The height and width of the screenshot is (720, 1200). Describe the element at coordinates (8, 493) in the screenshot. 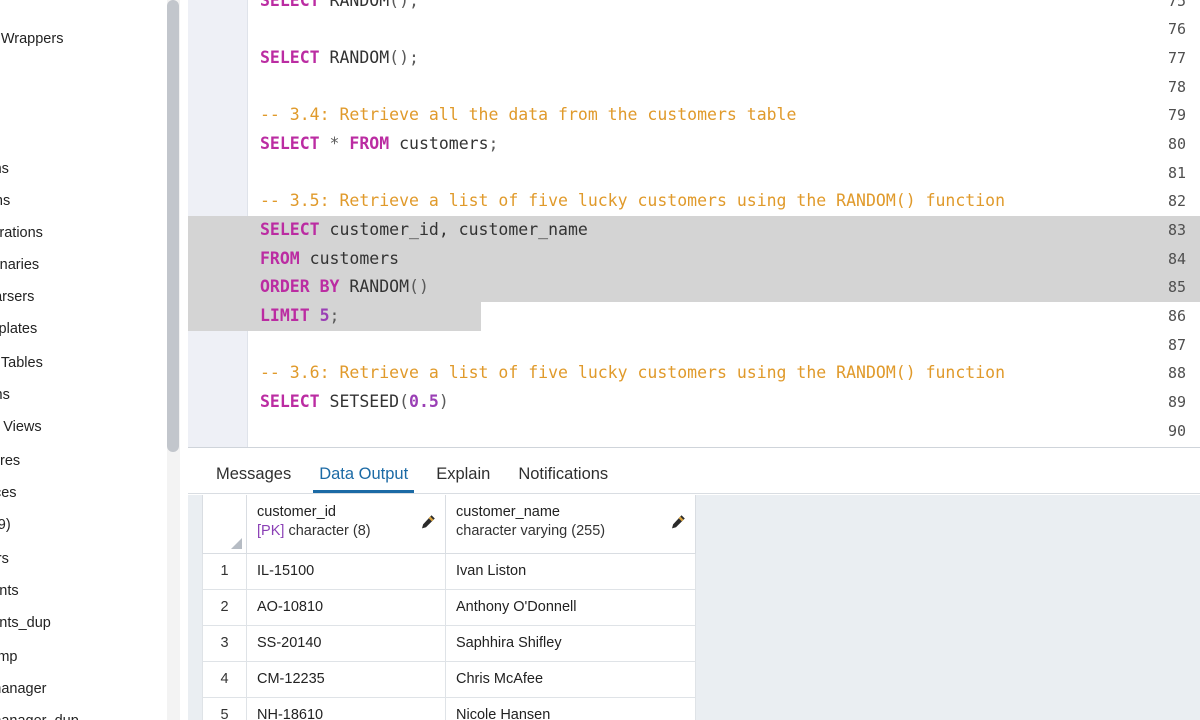

I see `tree-item: Sequences` at that location.